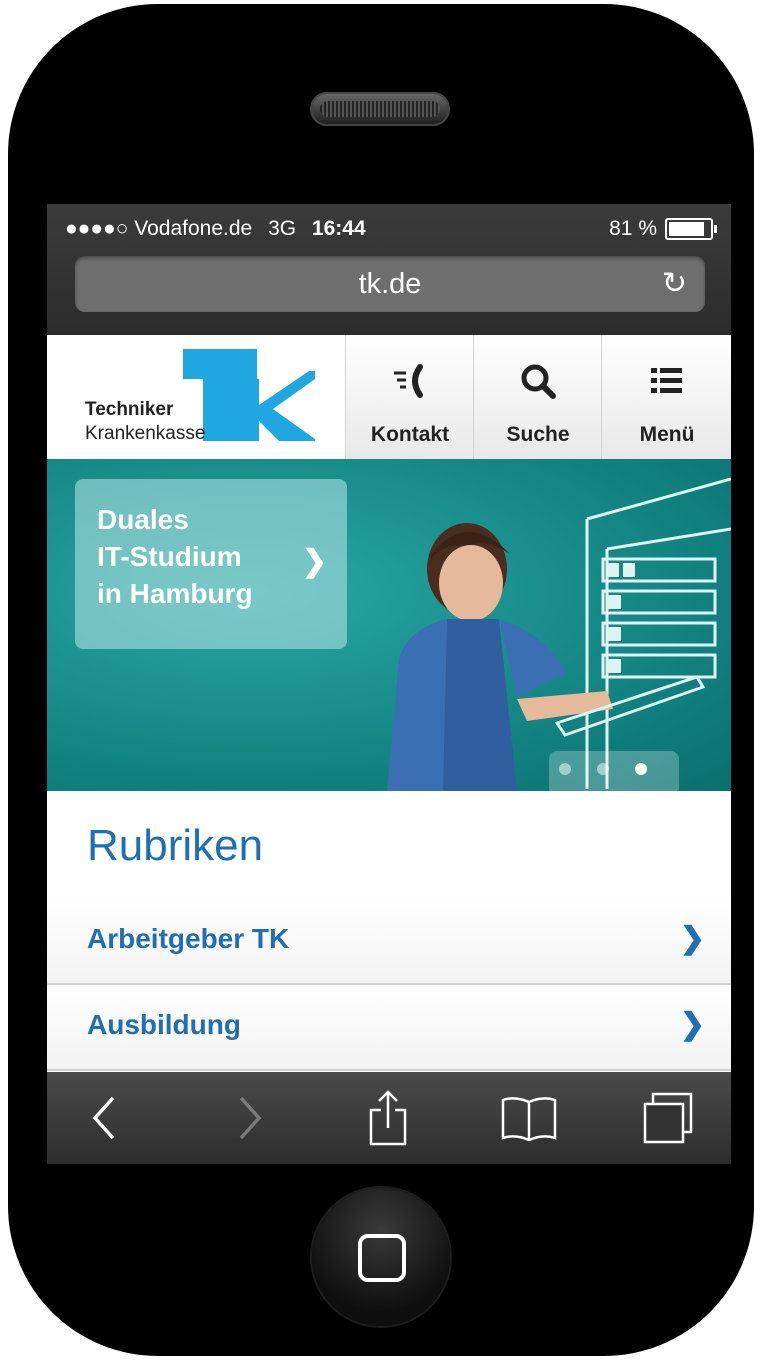  What do you see at coordinates (614, 771) in the screenshot?
I see `carousel-pagination` at bounding box center [614, 771].